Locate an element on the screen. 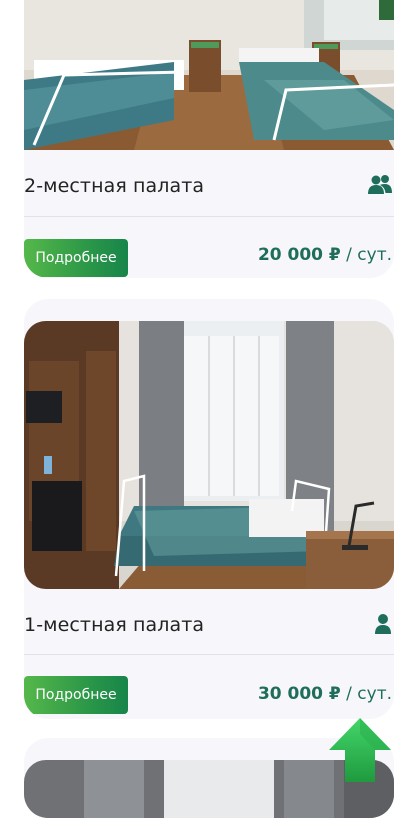 This screenshot has width=417, height=818. two-people-icon is located at coordinates (380, 187).